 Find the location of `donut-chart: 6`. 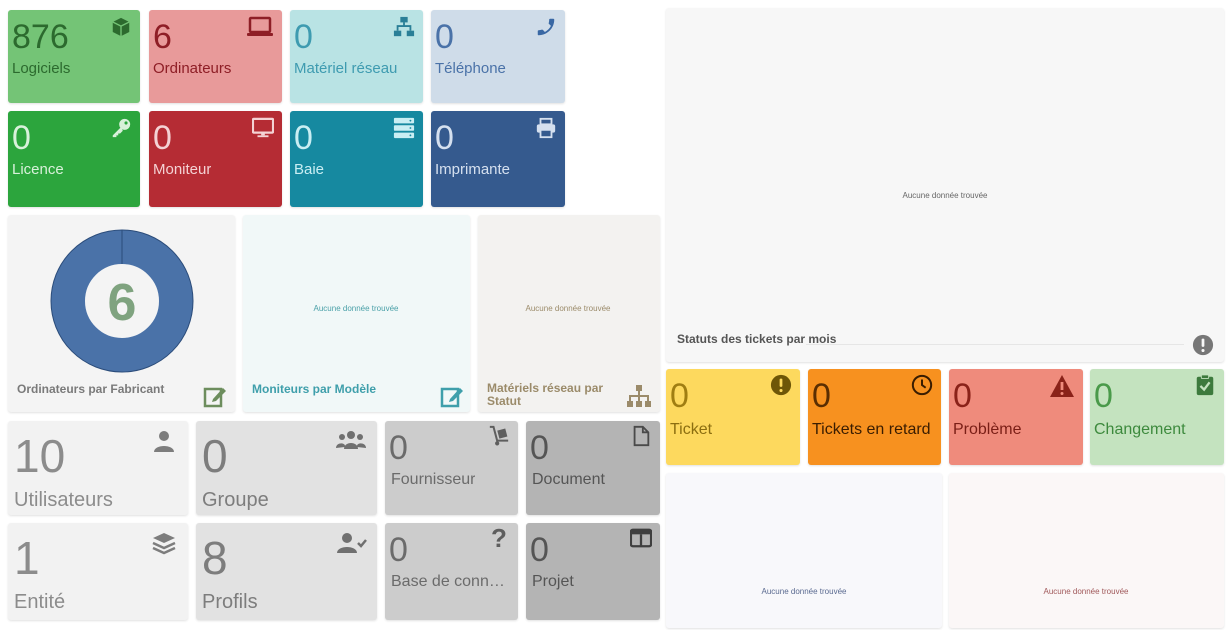

donut-chart: 6 is located at coordinates (122, 301).